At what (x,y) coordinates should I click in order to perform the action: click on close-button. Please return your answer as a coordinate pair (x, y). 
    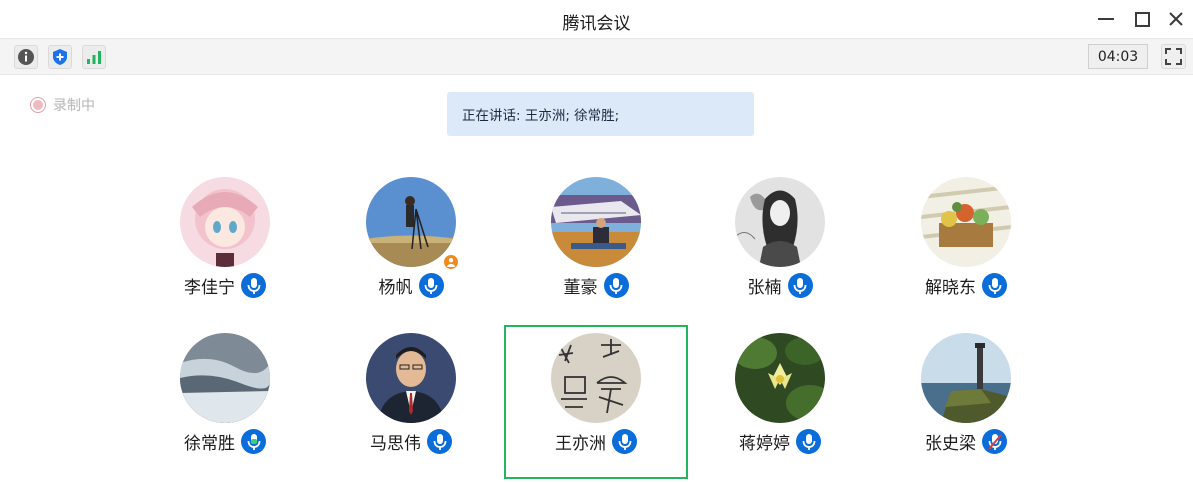
    Looking at the image, I should click on (1176, 19).